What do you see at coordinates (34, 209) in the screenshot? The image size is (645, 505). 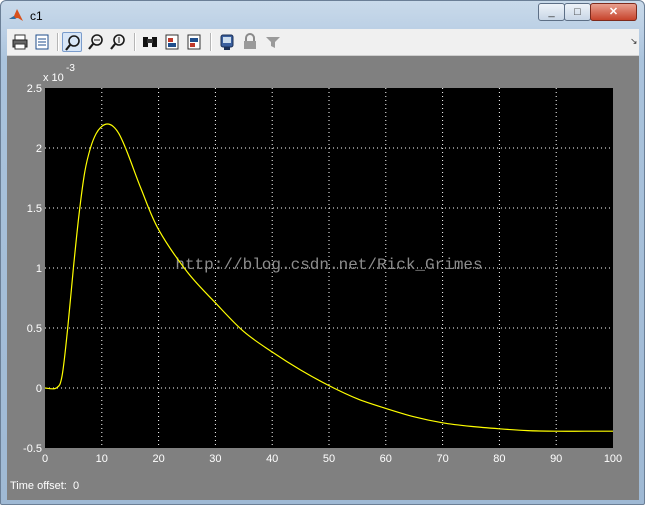 I see `y-tick-label: 1.5` at bounding box center [34, 209].